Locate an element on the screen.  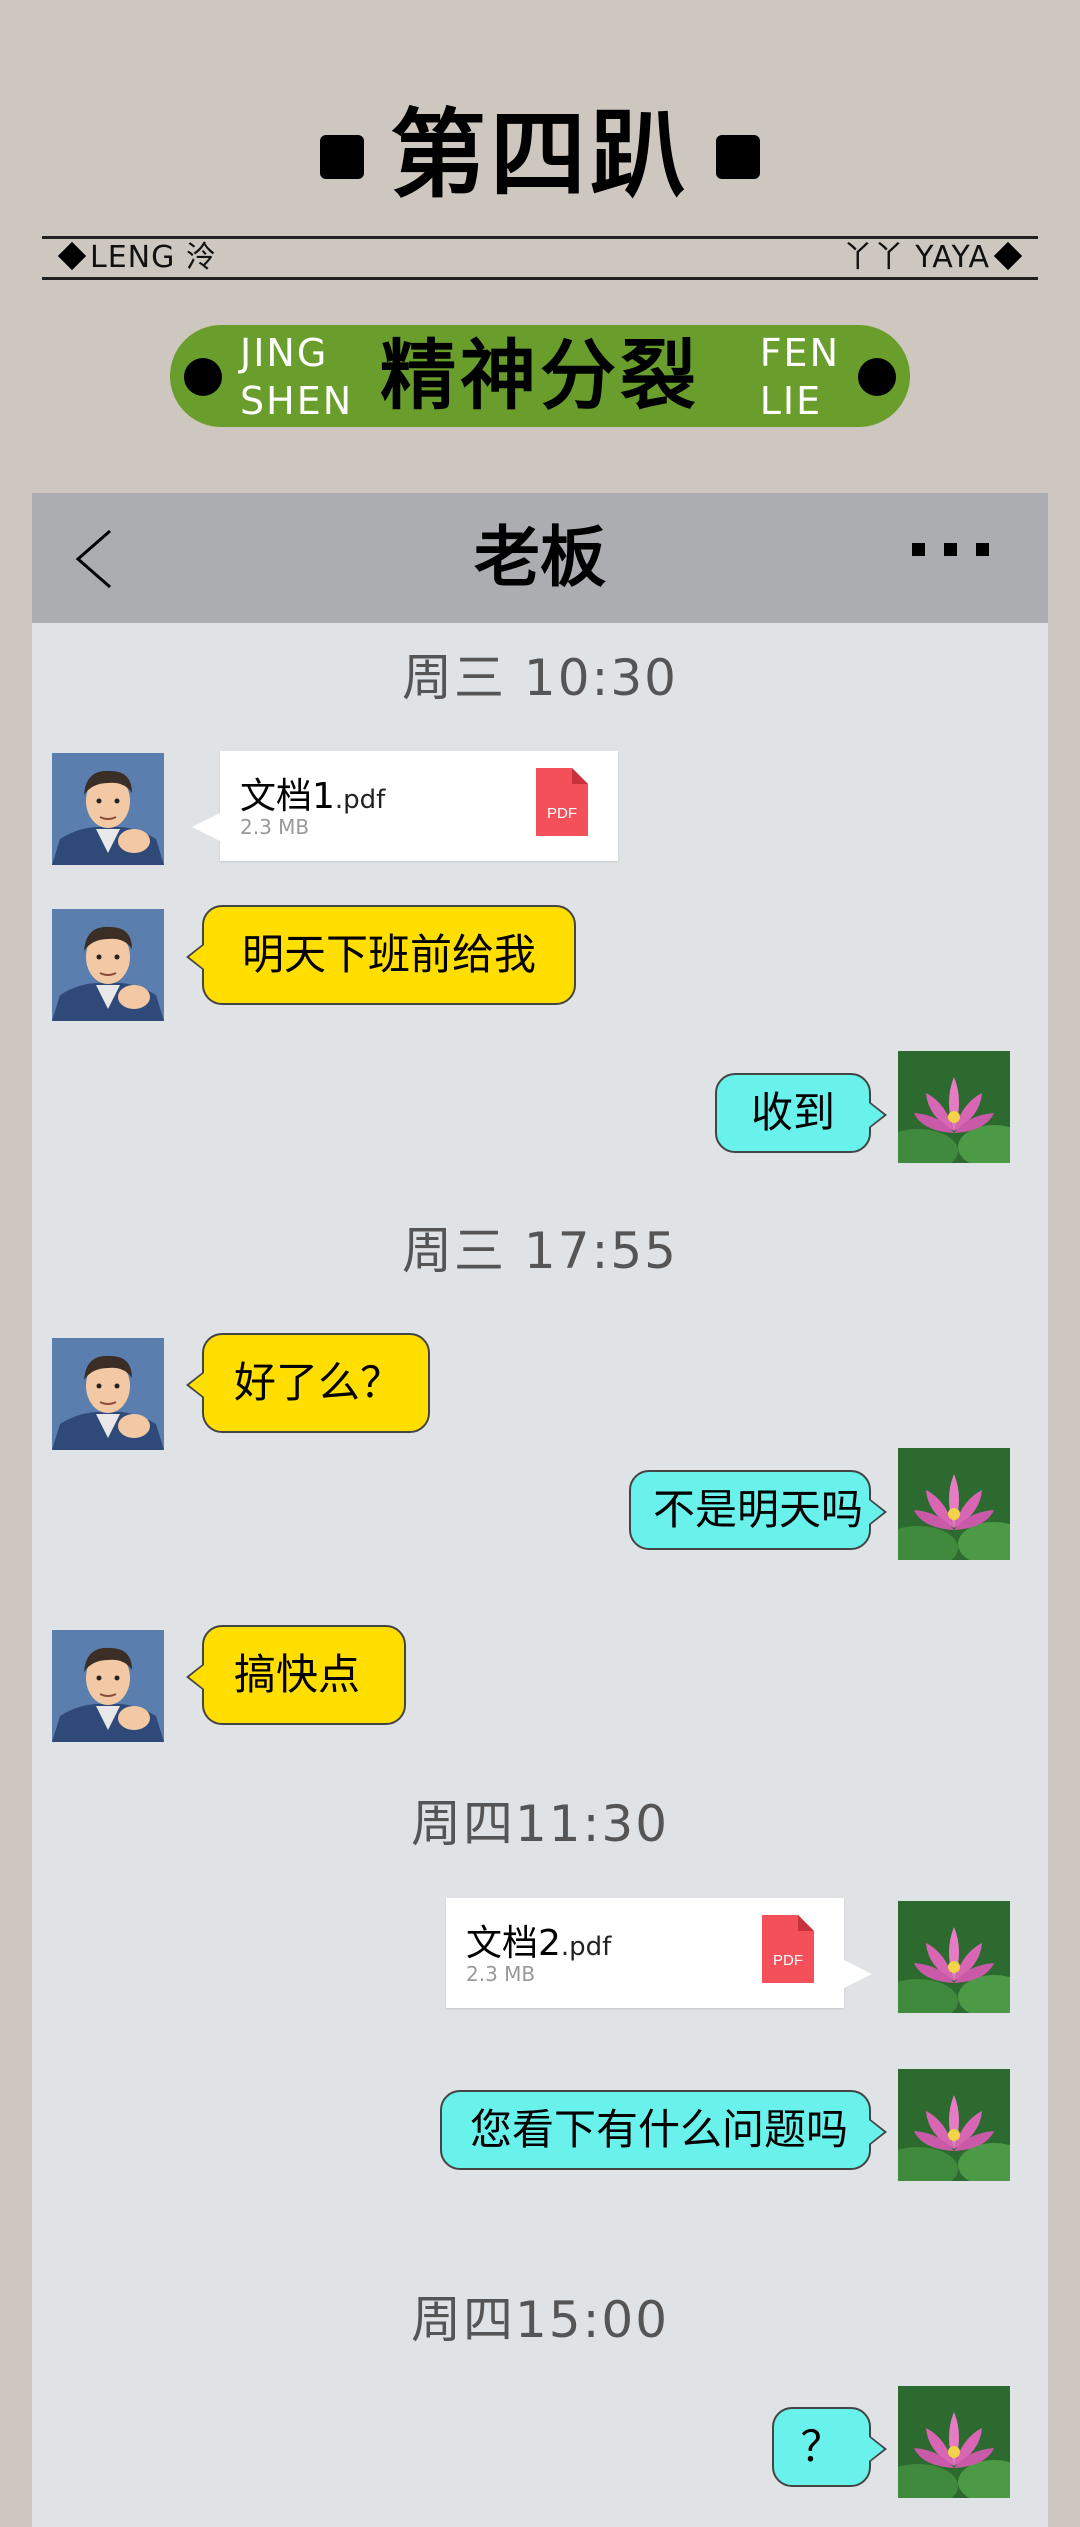
message-text: 收到 is located at coordinates (792, 1112).